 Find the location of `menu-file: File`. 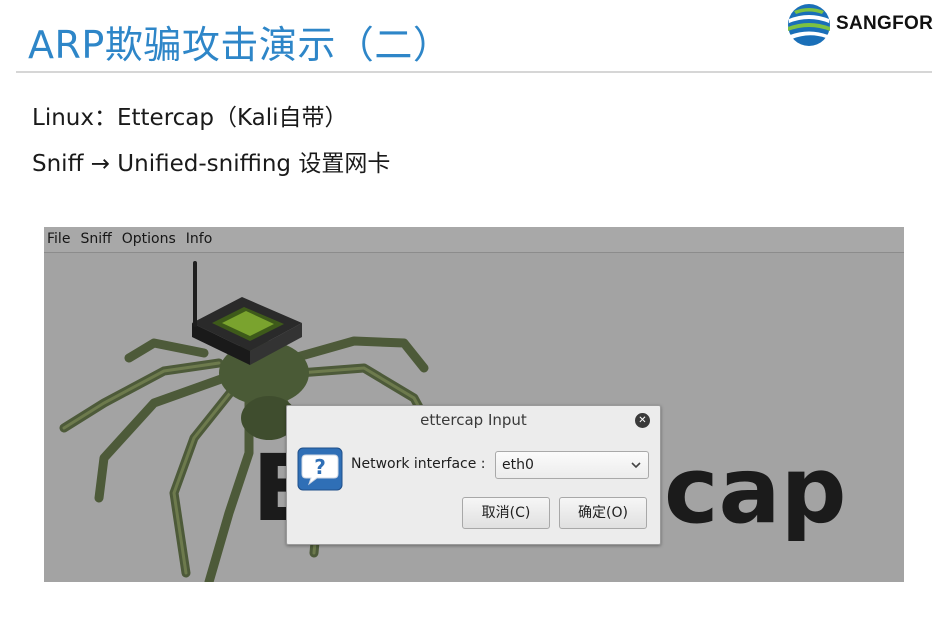

menu-file: File is located at coordinates (58, 239).